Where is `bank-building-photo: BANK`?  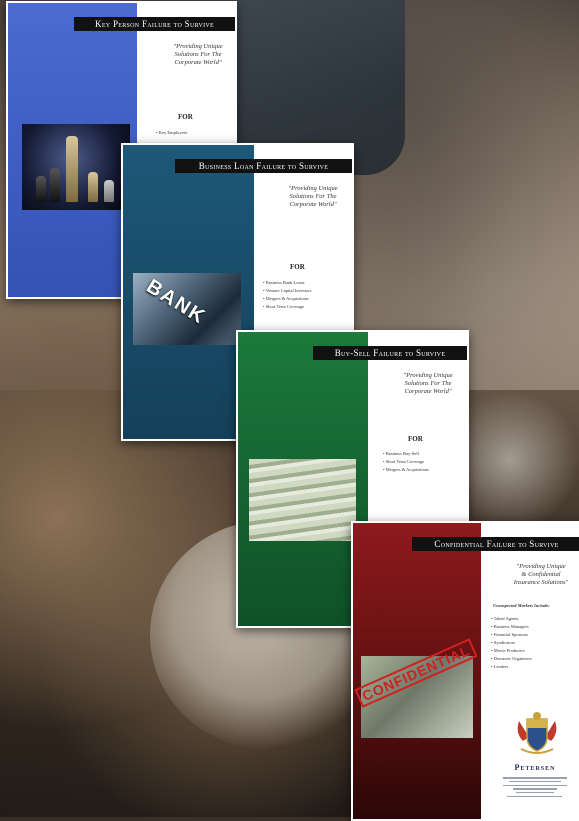
bank-building-photo: BANK is located at coordinates (187, 309).